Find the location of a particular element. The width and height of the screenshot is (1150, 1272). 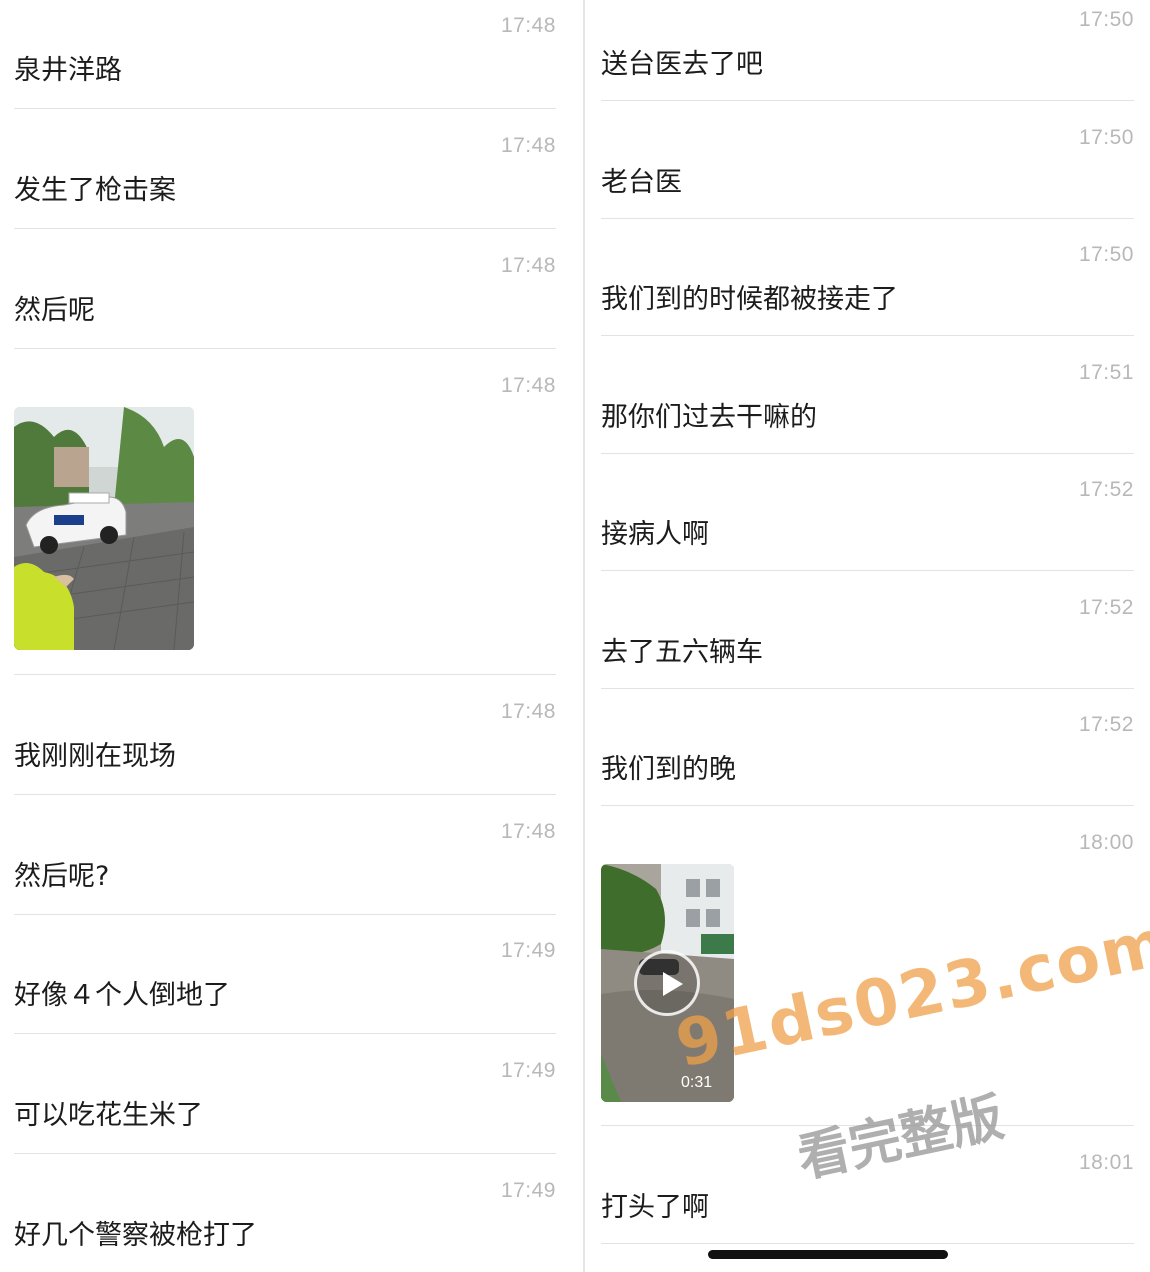

message-time: 18:00 is located at coordinates (1106, 842).